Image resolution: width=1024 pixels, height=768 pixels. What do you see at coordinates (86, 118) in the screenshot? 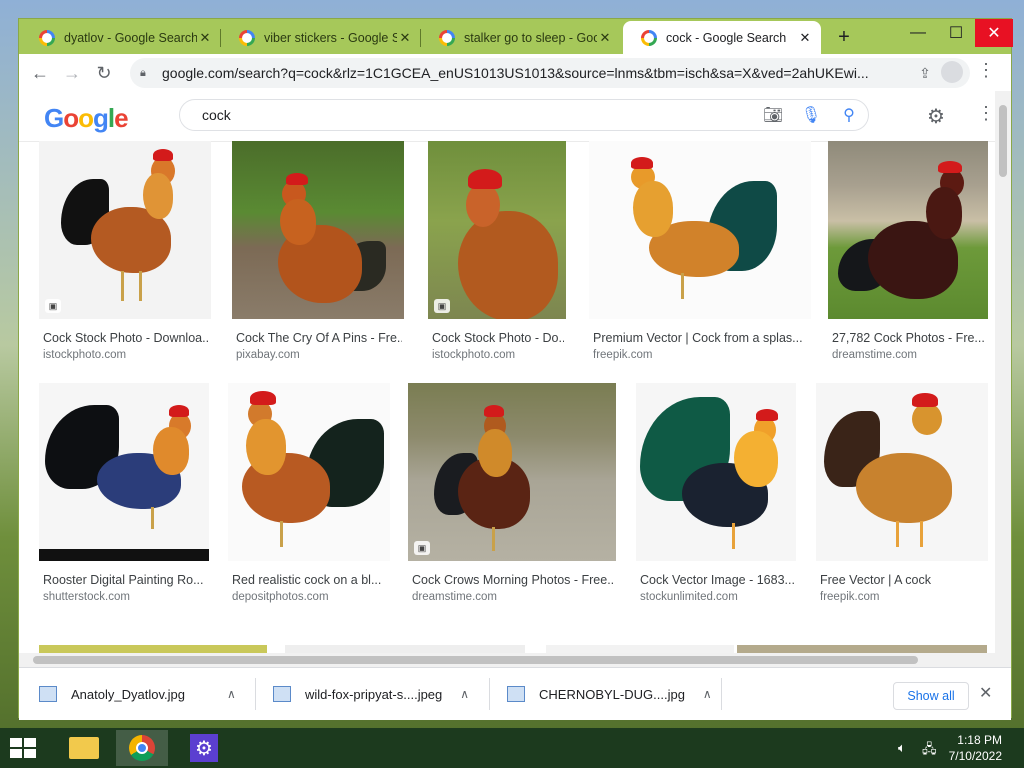
I see `google-logo: Google` at bounding box center [86, 118].